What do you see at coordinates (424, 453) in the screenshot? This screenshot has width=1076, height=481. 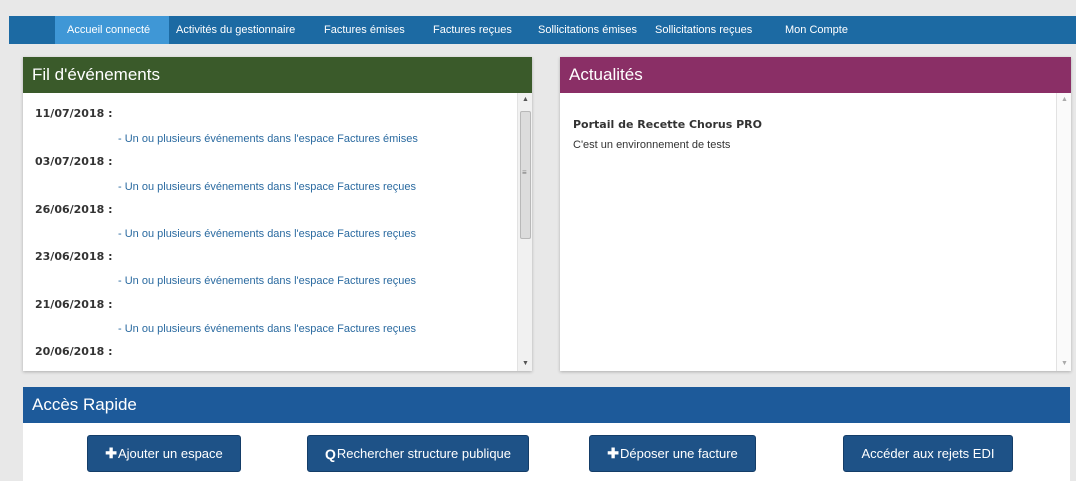 I see `search-public-structure-label: Rechercher structure publique` at bounding box center [424, 453].